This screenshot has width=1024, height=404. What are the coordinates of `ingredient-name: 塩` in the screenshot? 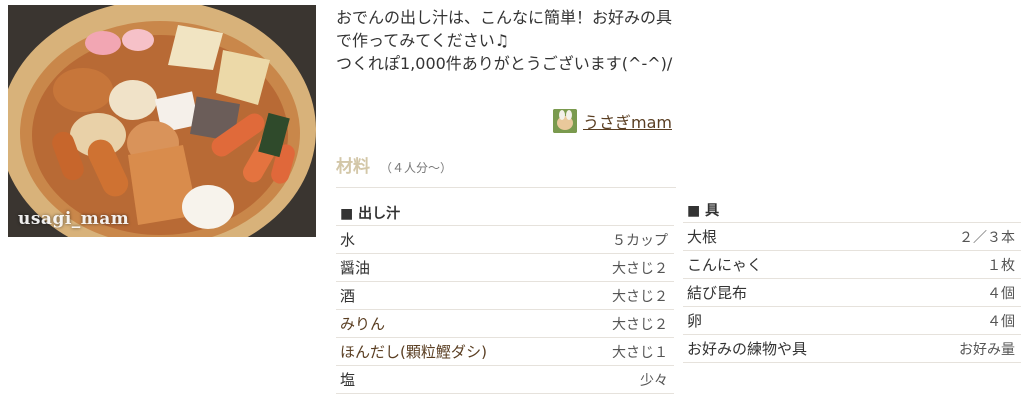 It's located at (348, 380).